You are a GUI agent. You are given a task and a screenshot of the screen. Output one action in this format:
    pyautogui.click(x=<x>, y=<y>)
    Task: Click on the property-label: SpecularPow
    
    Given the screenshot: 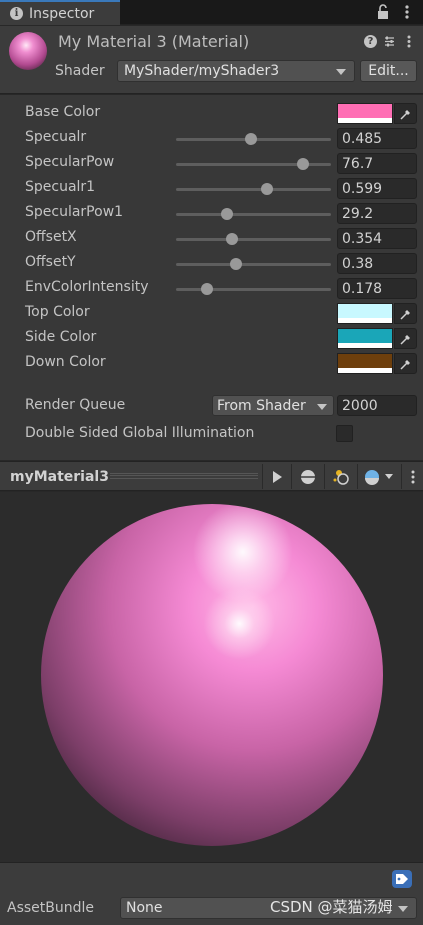 What is the action you would take?
    pyautogui.click(x=70, y=162)
    